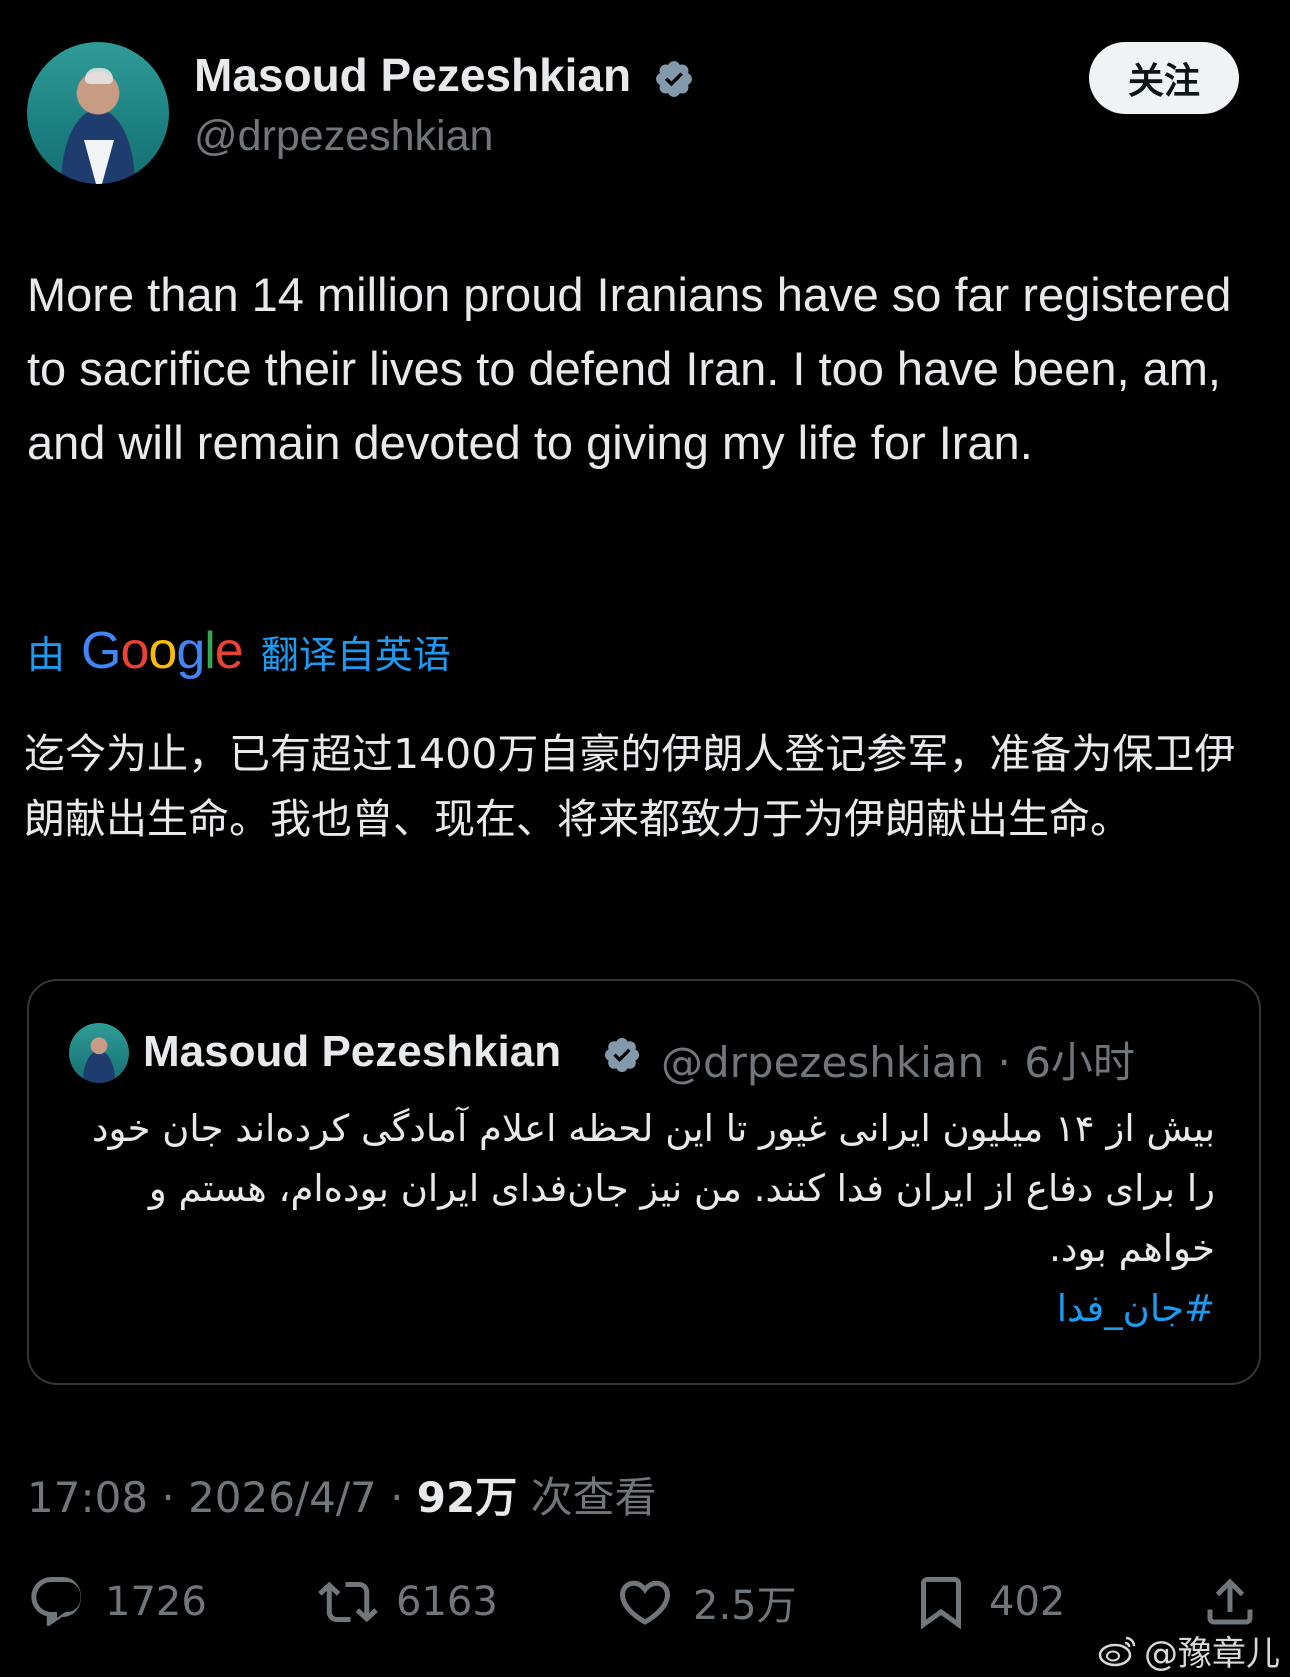 Image resolution: width=1290 pixels, height=1677 pixels. What do you see at coordinates (210, 651) in the screenshot?
I see `google-logo-letter: l` at bounding box center [210, 651].